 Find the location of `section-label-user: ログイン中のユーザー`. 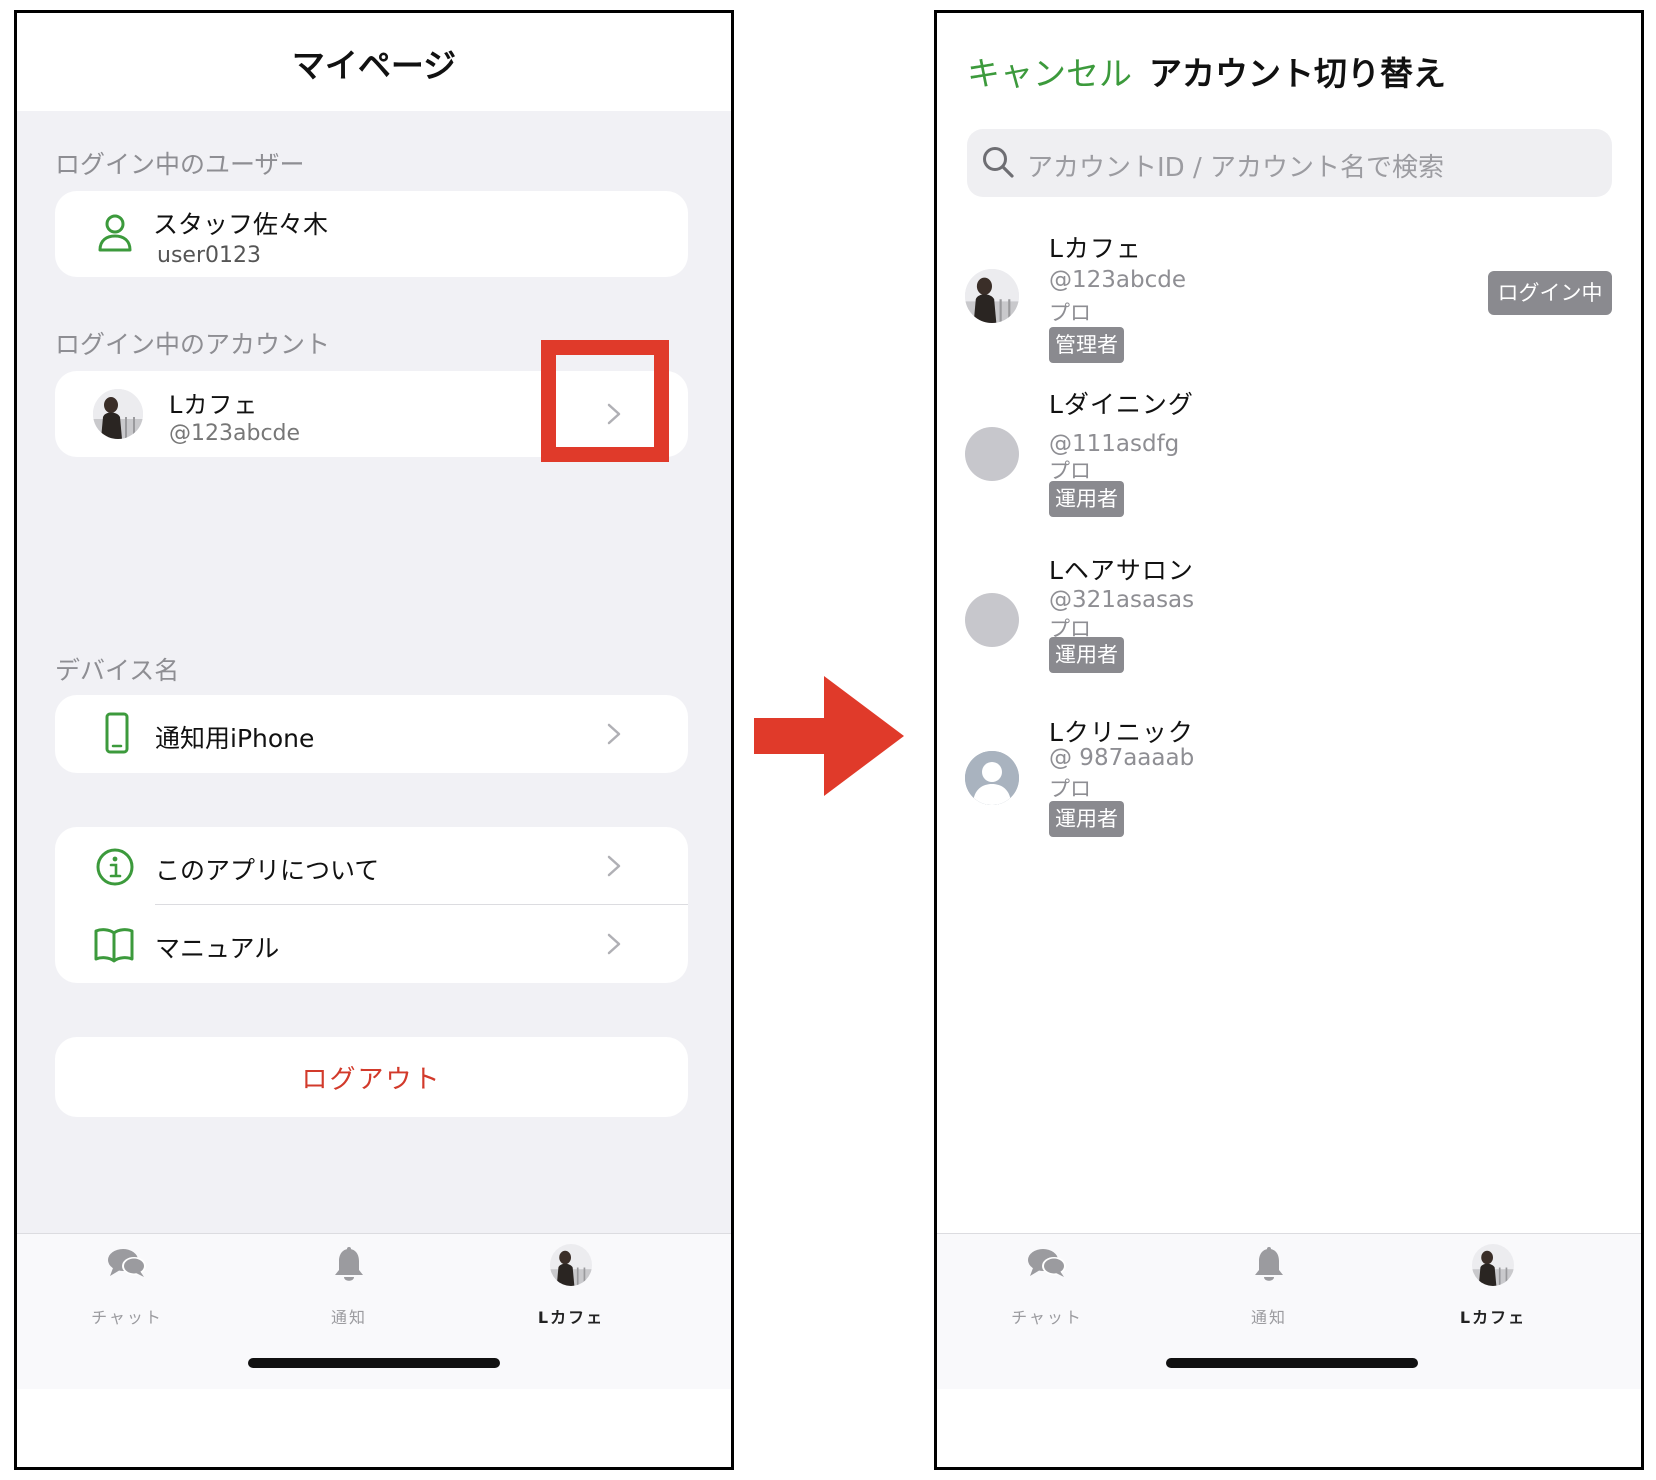

section-label-user: ログイン中のユーザー is located at coordinates (180, 164).